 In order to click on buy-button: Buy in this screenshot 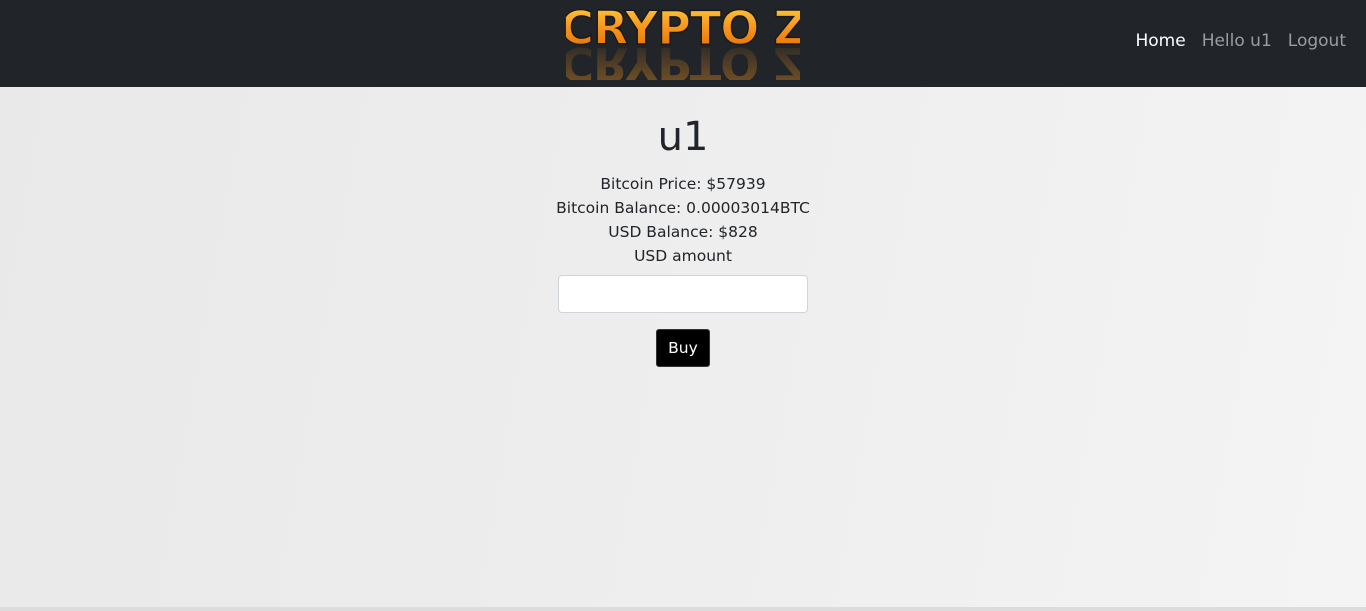, I will do `click(683, 348)`.